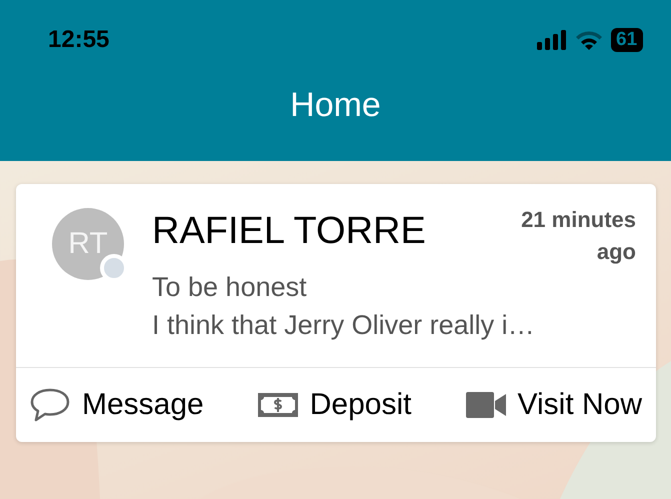  What do you see at coordinates (230, 287) in the screenshot?
I see `message-preview: To be honest` at bounding box center [230, 287].